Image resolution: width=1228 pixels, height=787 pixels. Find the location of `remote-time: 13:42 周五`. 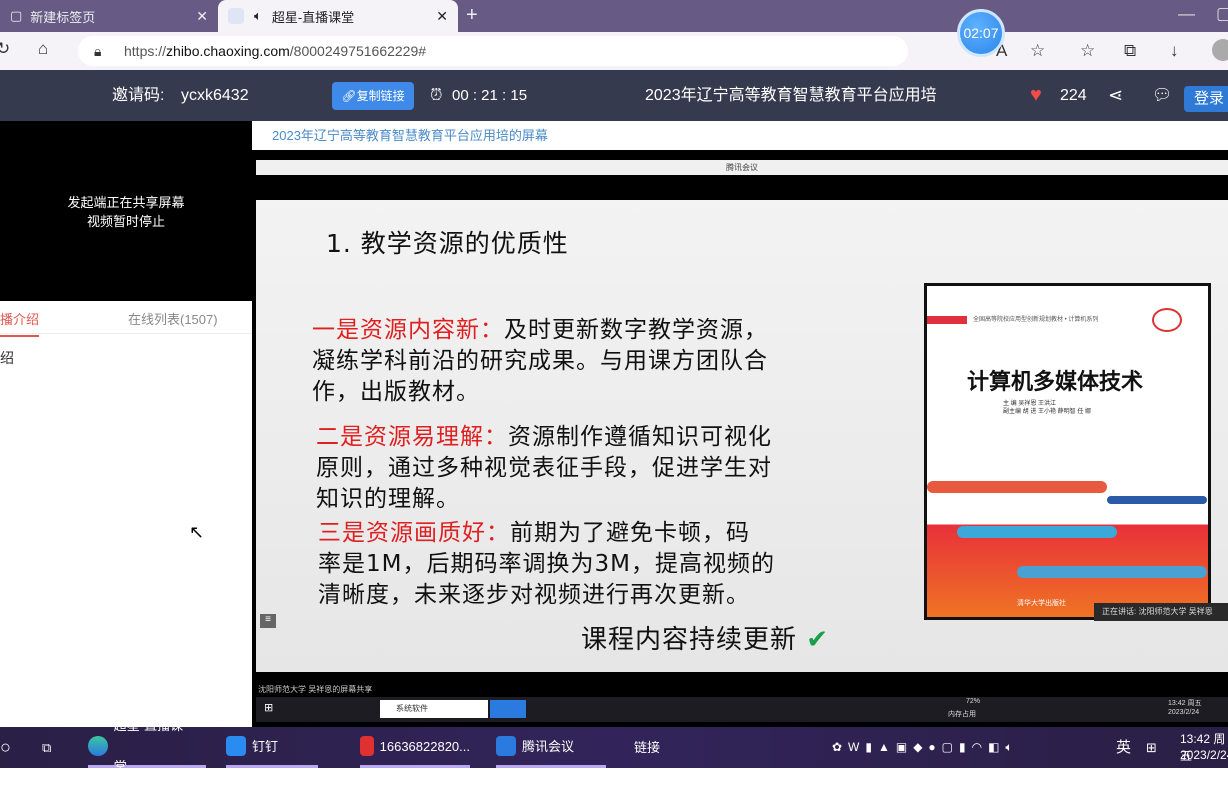

remote-time: 13:42 周五 is located at coordinates (1185, 703).